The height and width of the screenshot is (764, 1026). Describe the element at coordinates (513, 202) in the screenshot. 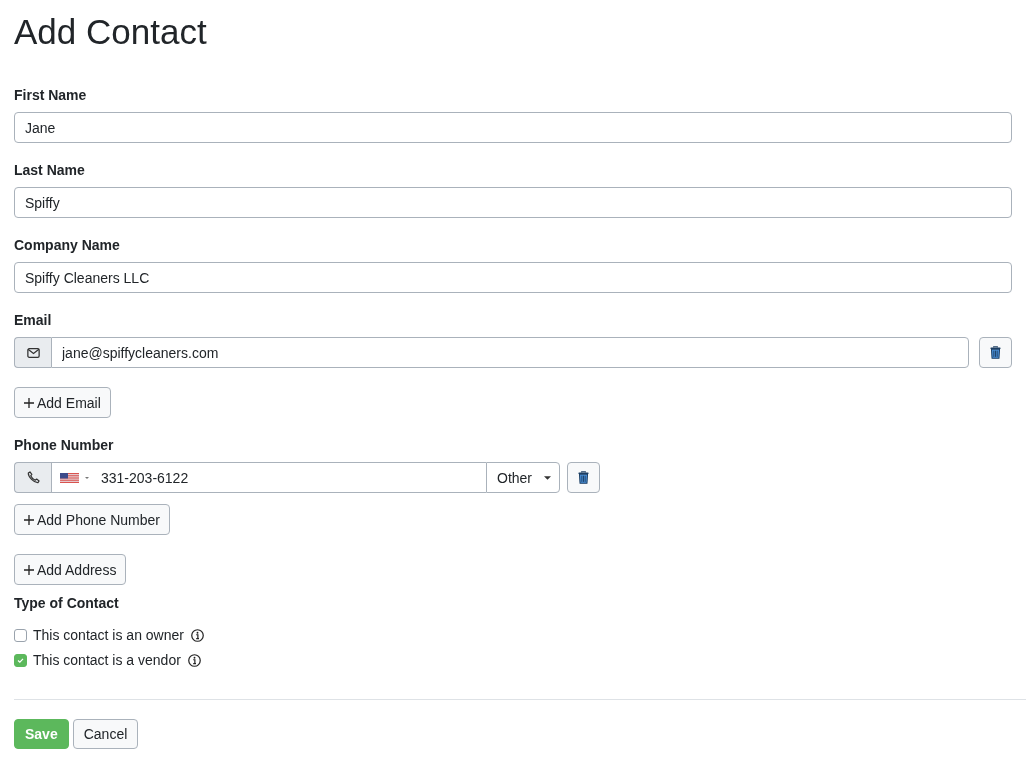

I see `text-input: Spiffy` at that location.